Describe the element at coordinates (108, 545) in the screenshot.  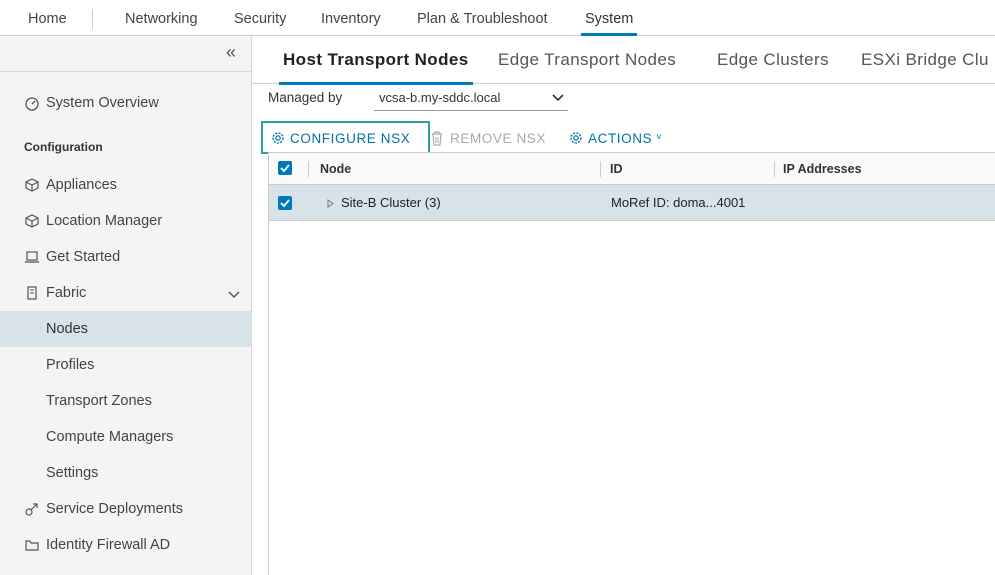
I see `sidebar-item-label: Identity Firewall AD` at that location.